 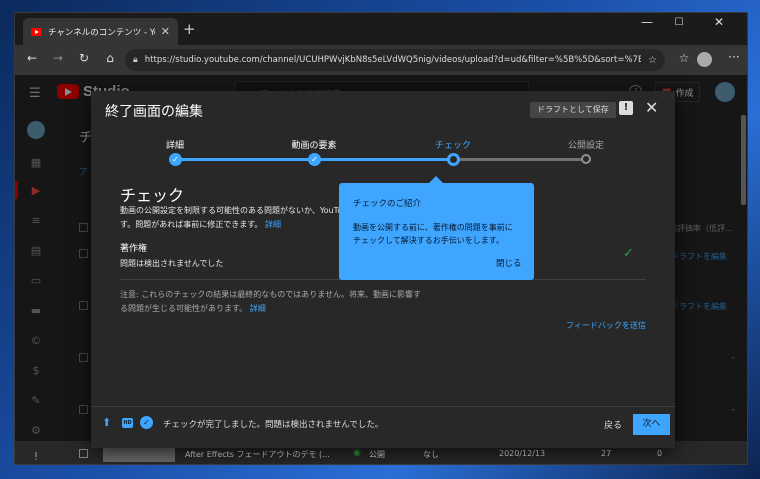 What do you see at coordinates (734, 57) in the screenshot?
I see `browser-menu-icon: ···` at bounding box center [734, 57].